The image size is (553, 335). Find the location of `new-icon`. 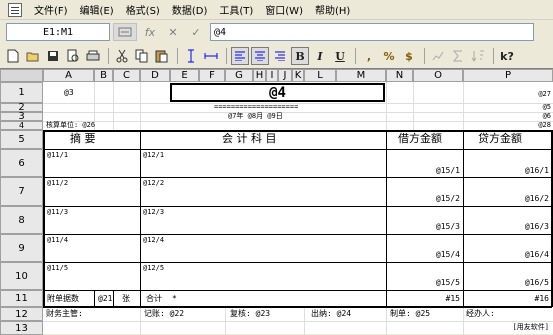

new-icon is located at coordinates (13, 56).